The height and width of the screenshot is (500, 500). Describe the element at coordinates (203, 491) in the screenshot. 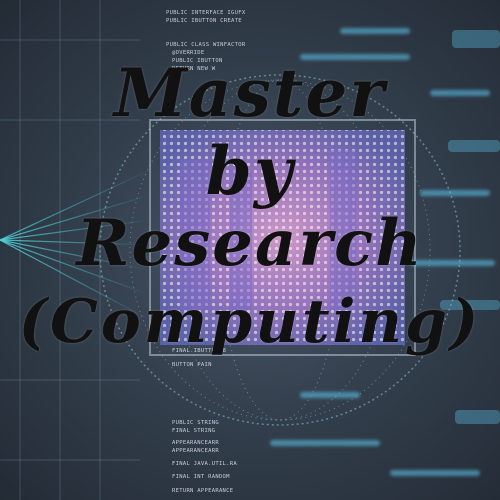

I see `code-line: RETURN APPEARANCE` at that location.